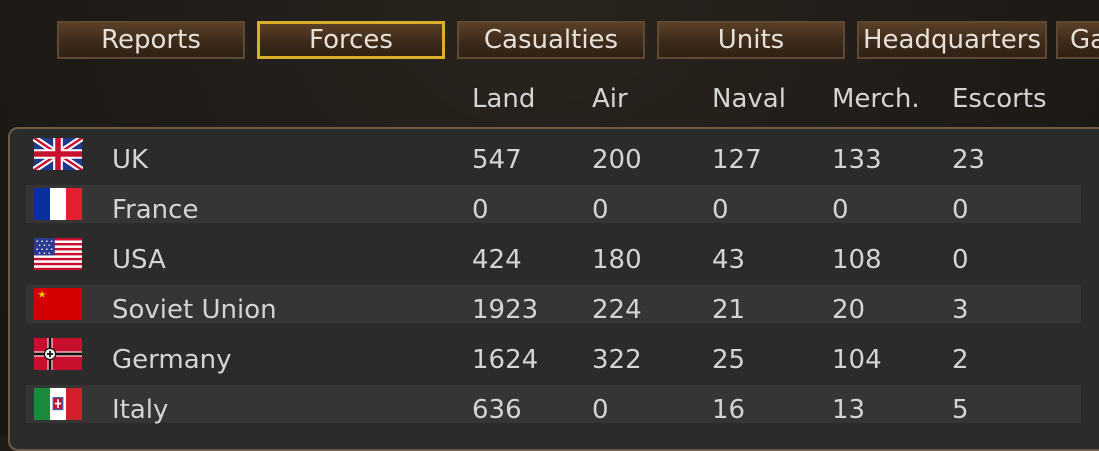 The width and height of the screenshot is (1099, 451). Describe the element at coordinates (960, 410) in the screenshot. I see `cell-escorts: 5` at that location.